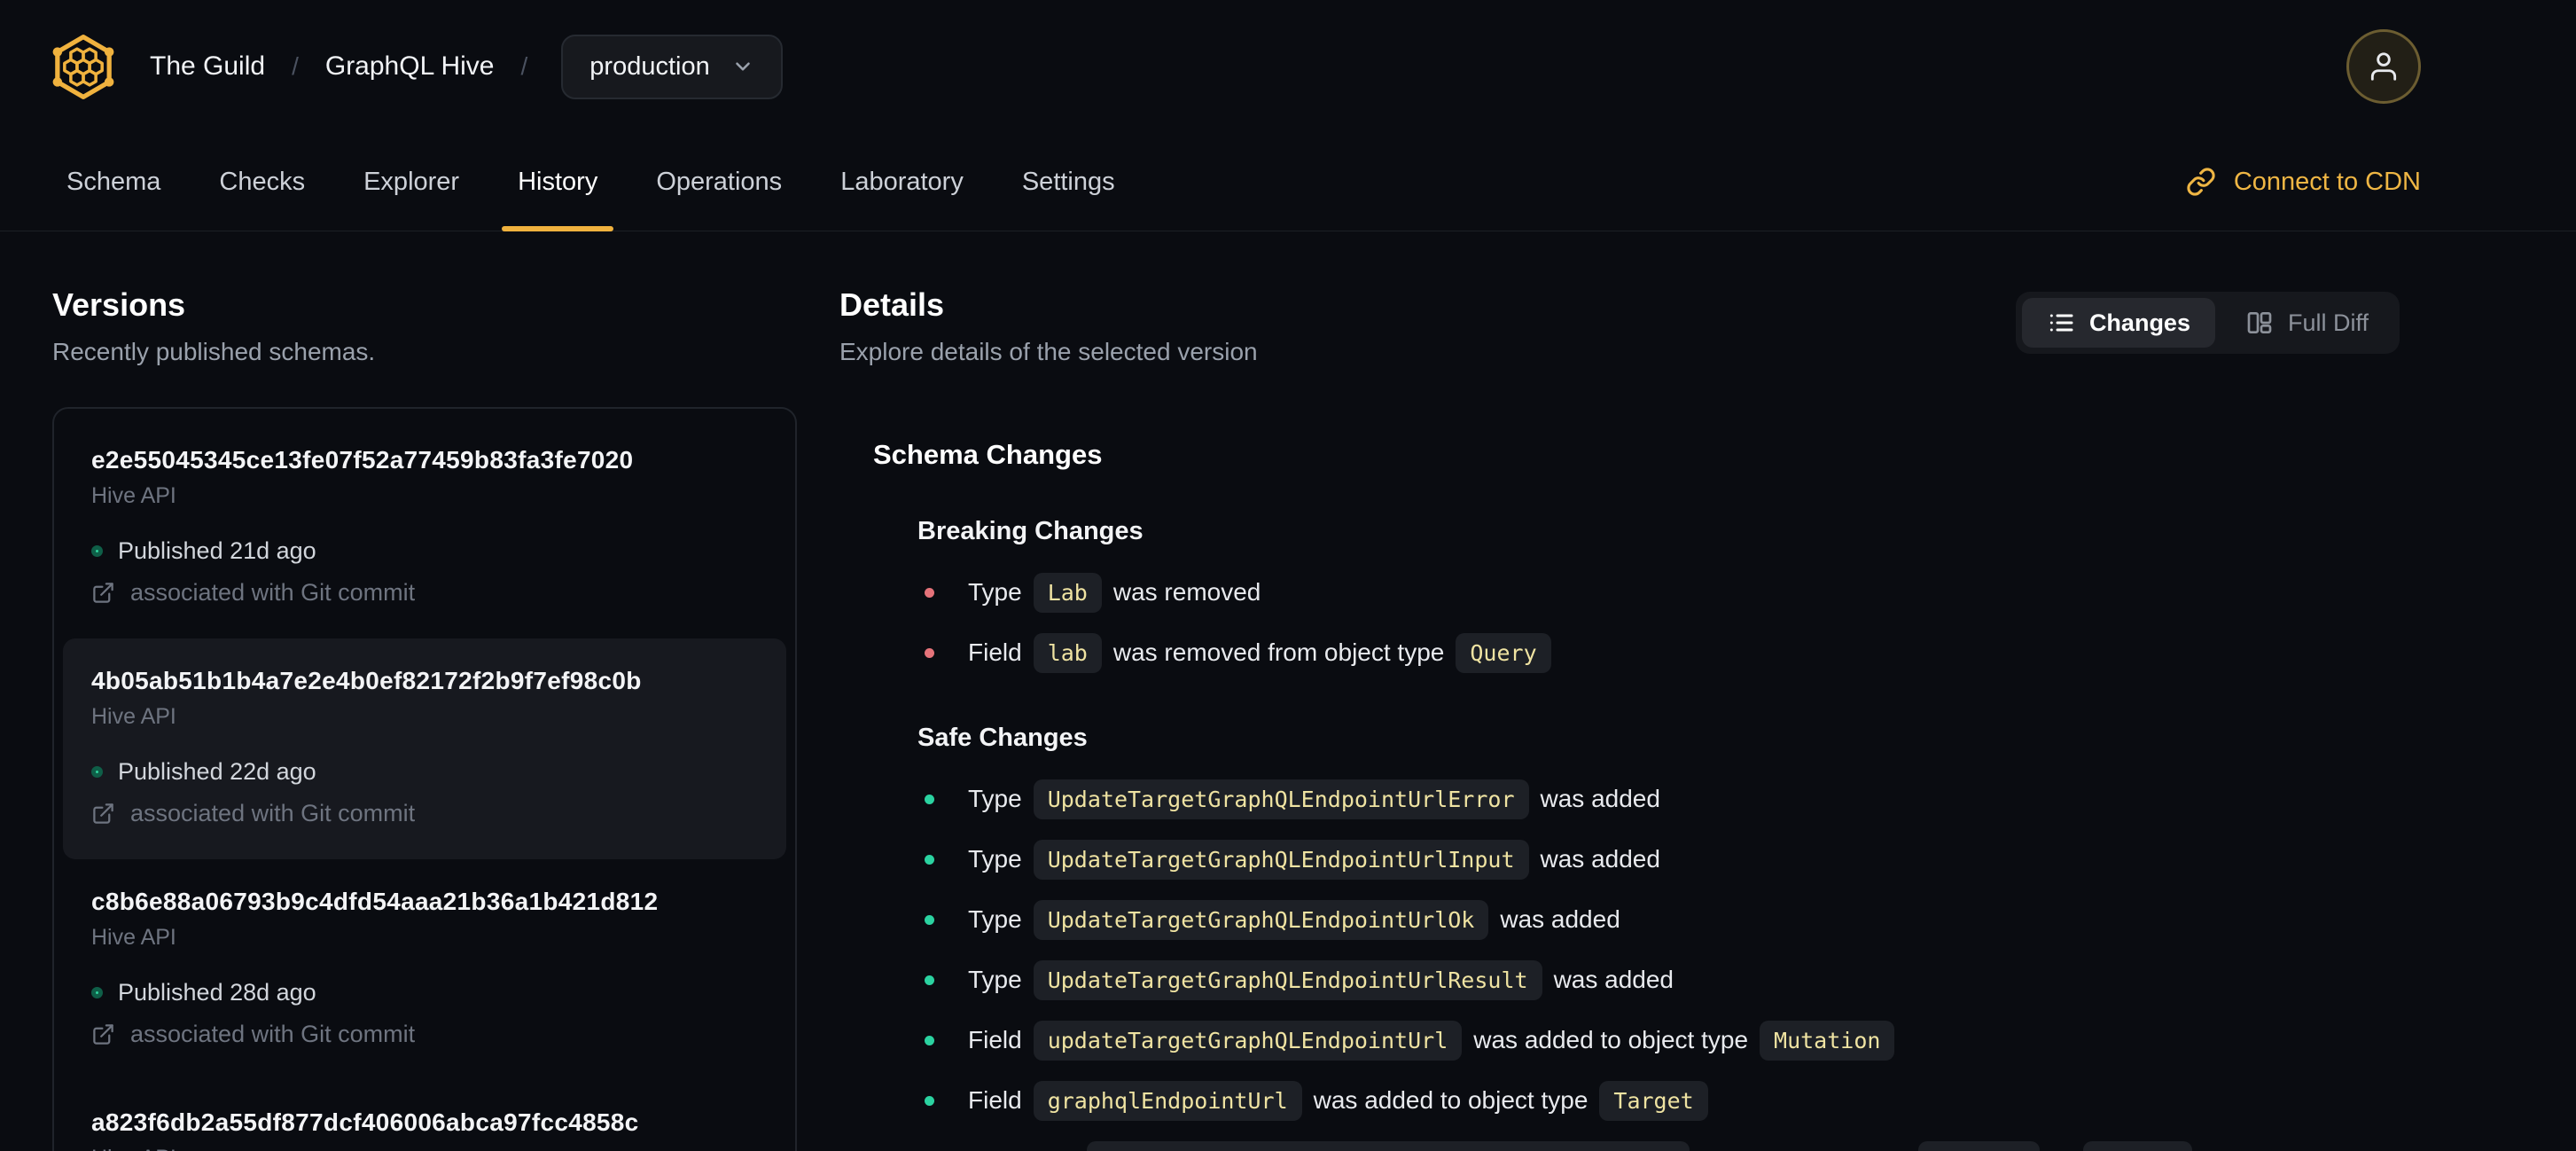  I want to click on link-icon, so click(2201, 182).